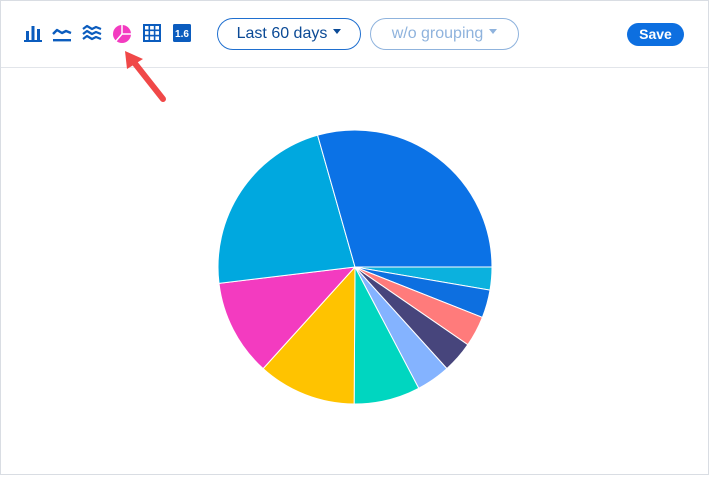 This screenshot has height=479, width=709. Describe the element at coordinates (122, 34) in the screenshot. I see `pie-chart-icon` at that location.